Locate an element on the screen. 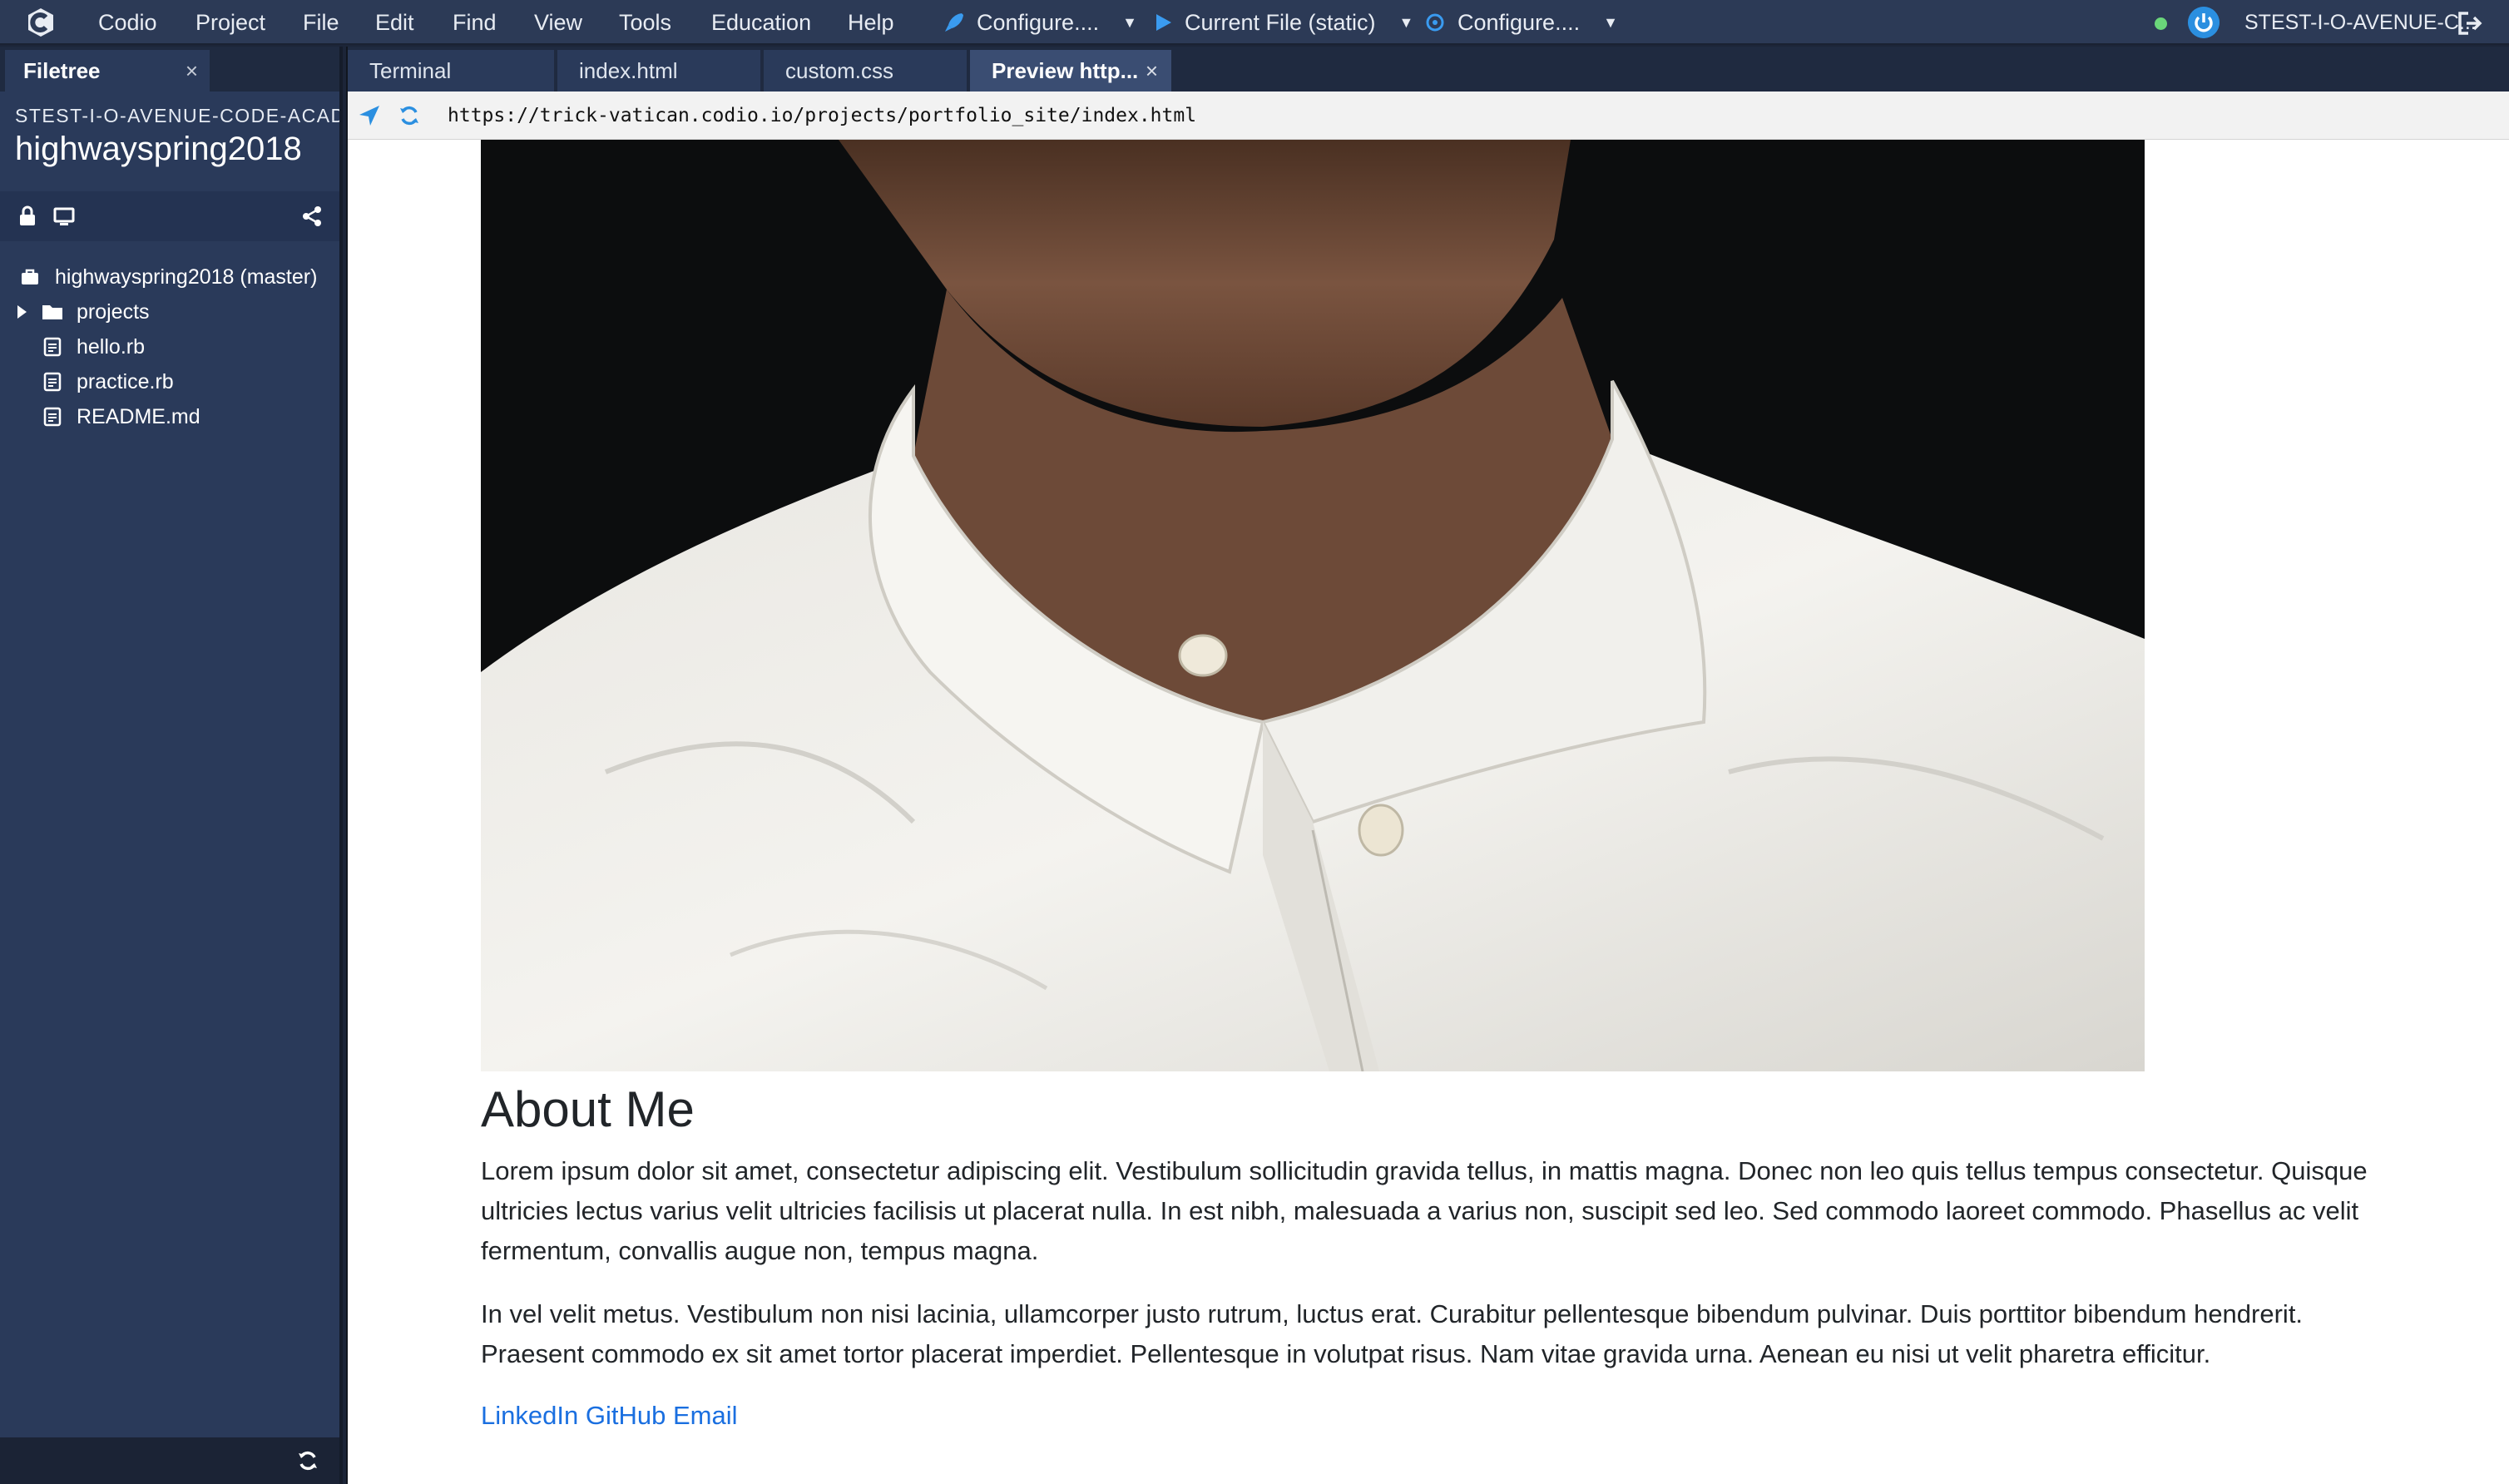  menu-edit: Edit is located at coordinates (394, 22).